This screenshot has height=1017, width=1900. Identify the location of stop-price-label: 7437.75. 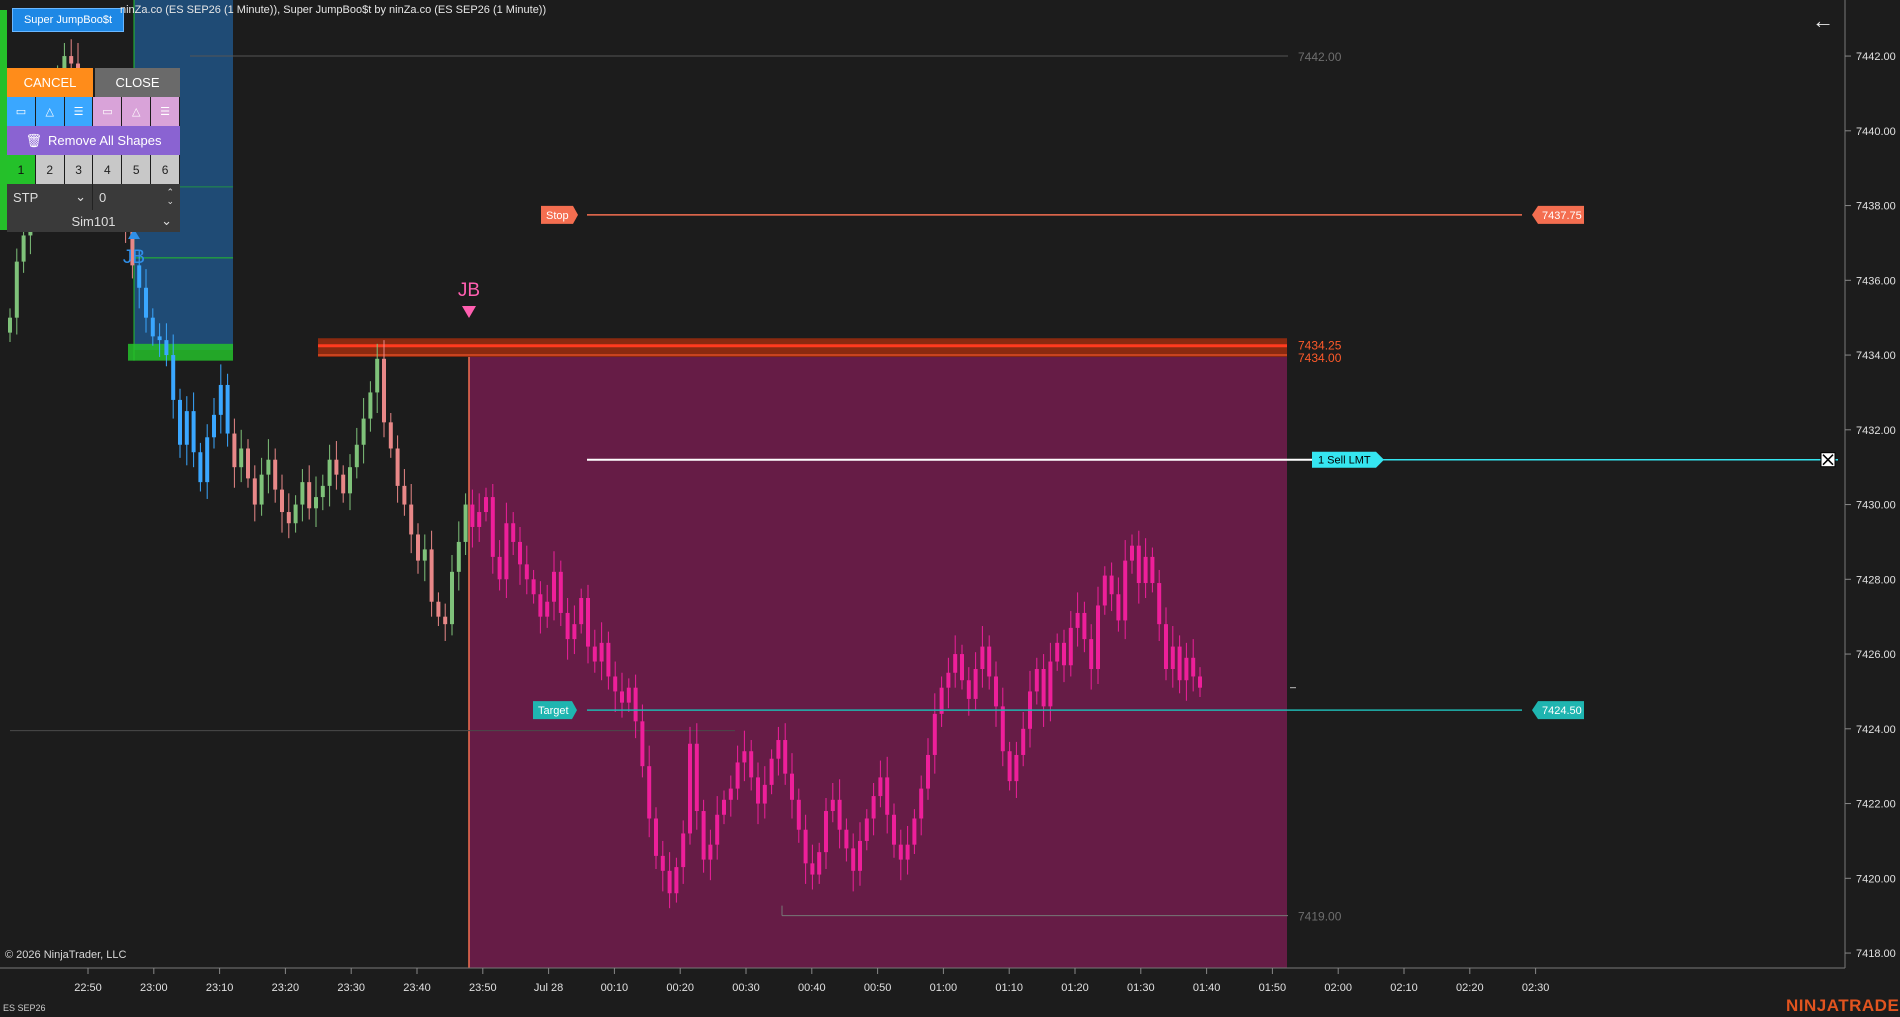
(1562, 216).